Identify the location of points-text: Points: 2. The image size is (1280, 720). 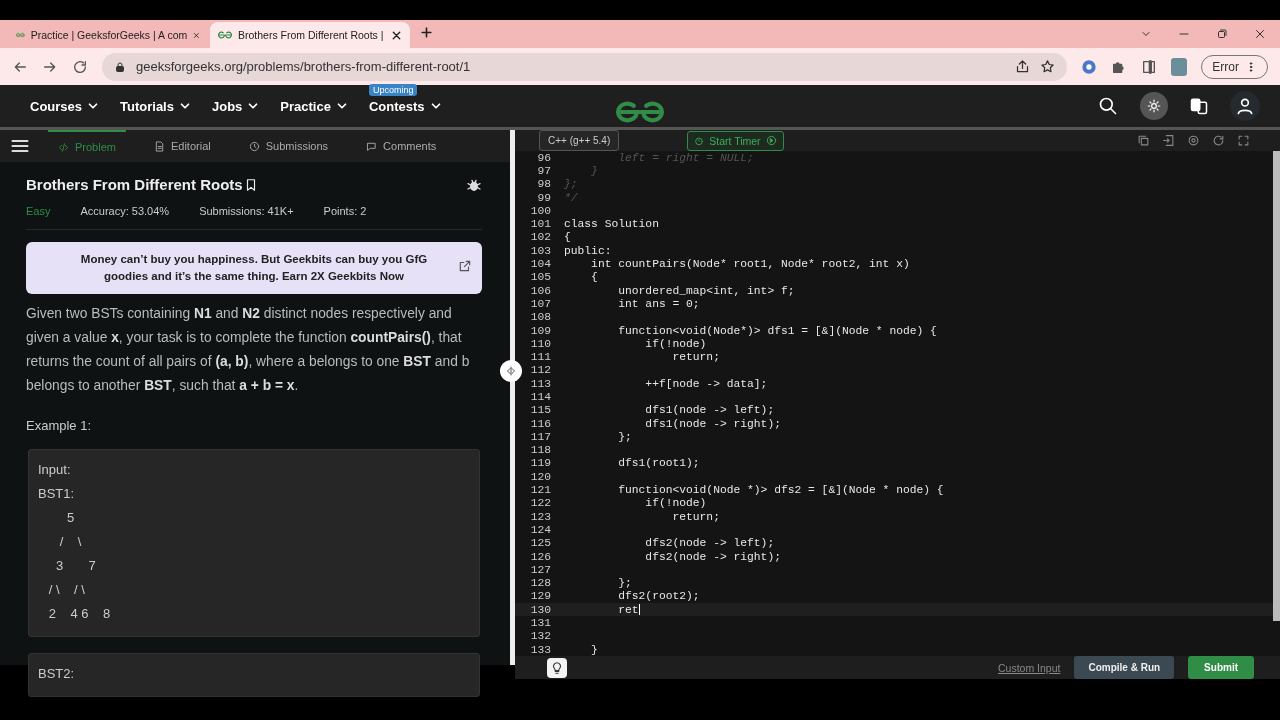
(345, 211).